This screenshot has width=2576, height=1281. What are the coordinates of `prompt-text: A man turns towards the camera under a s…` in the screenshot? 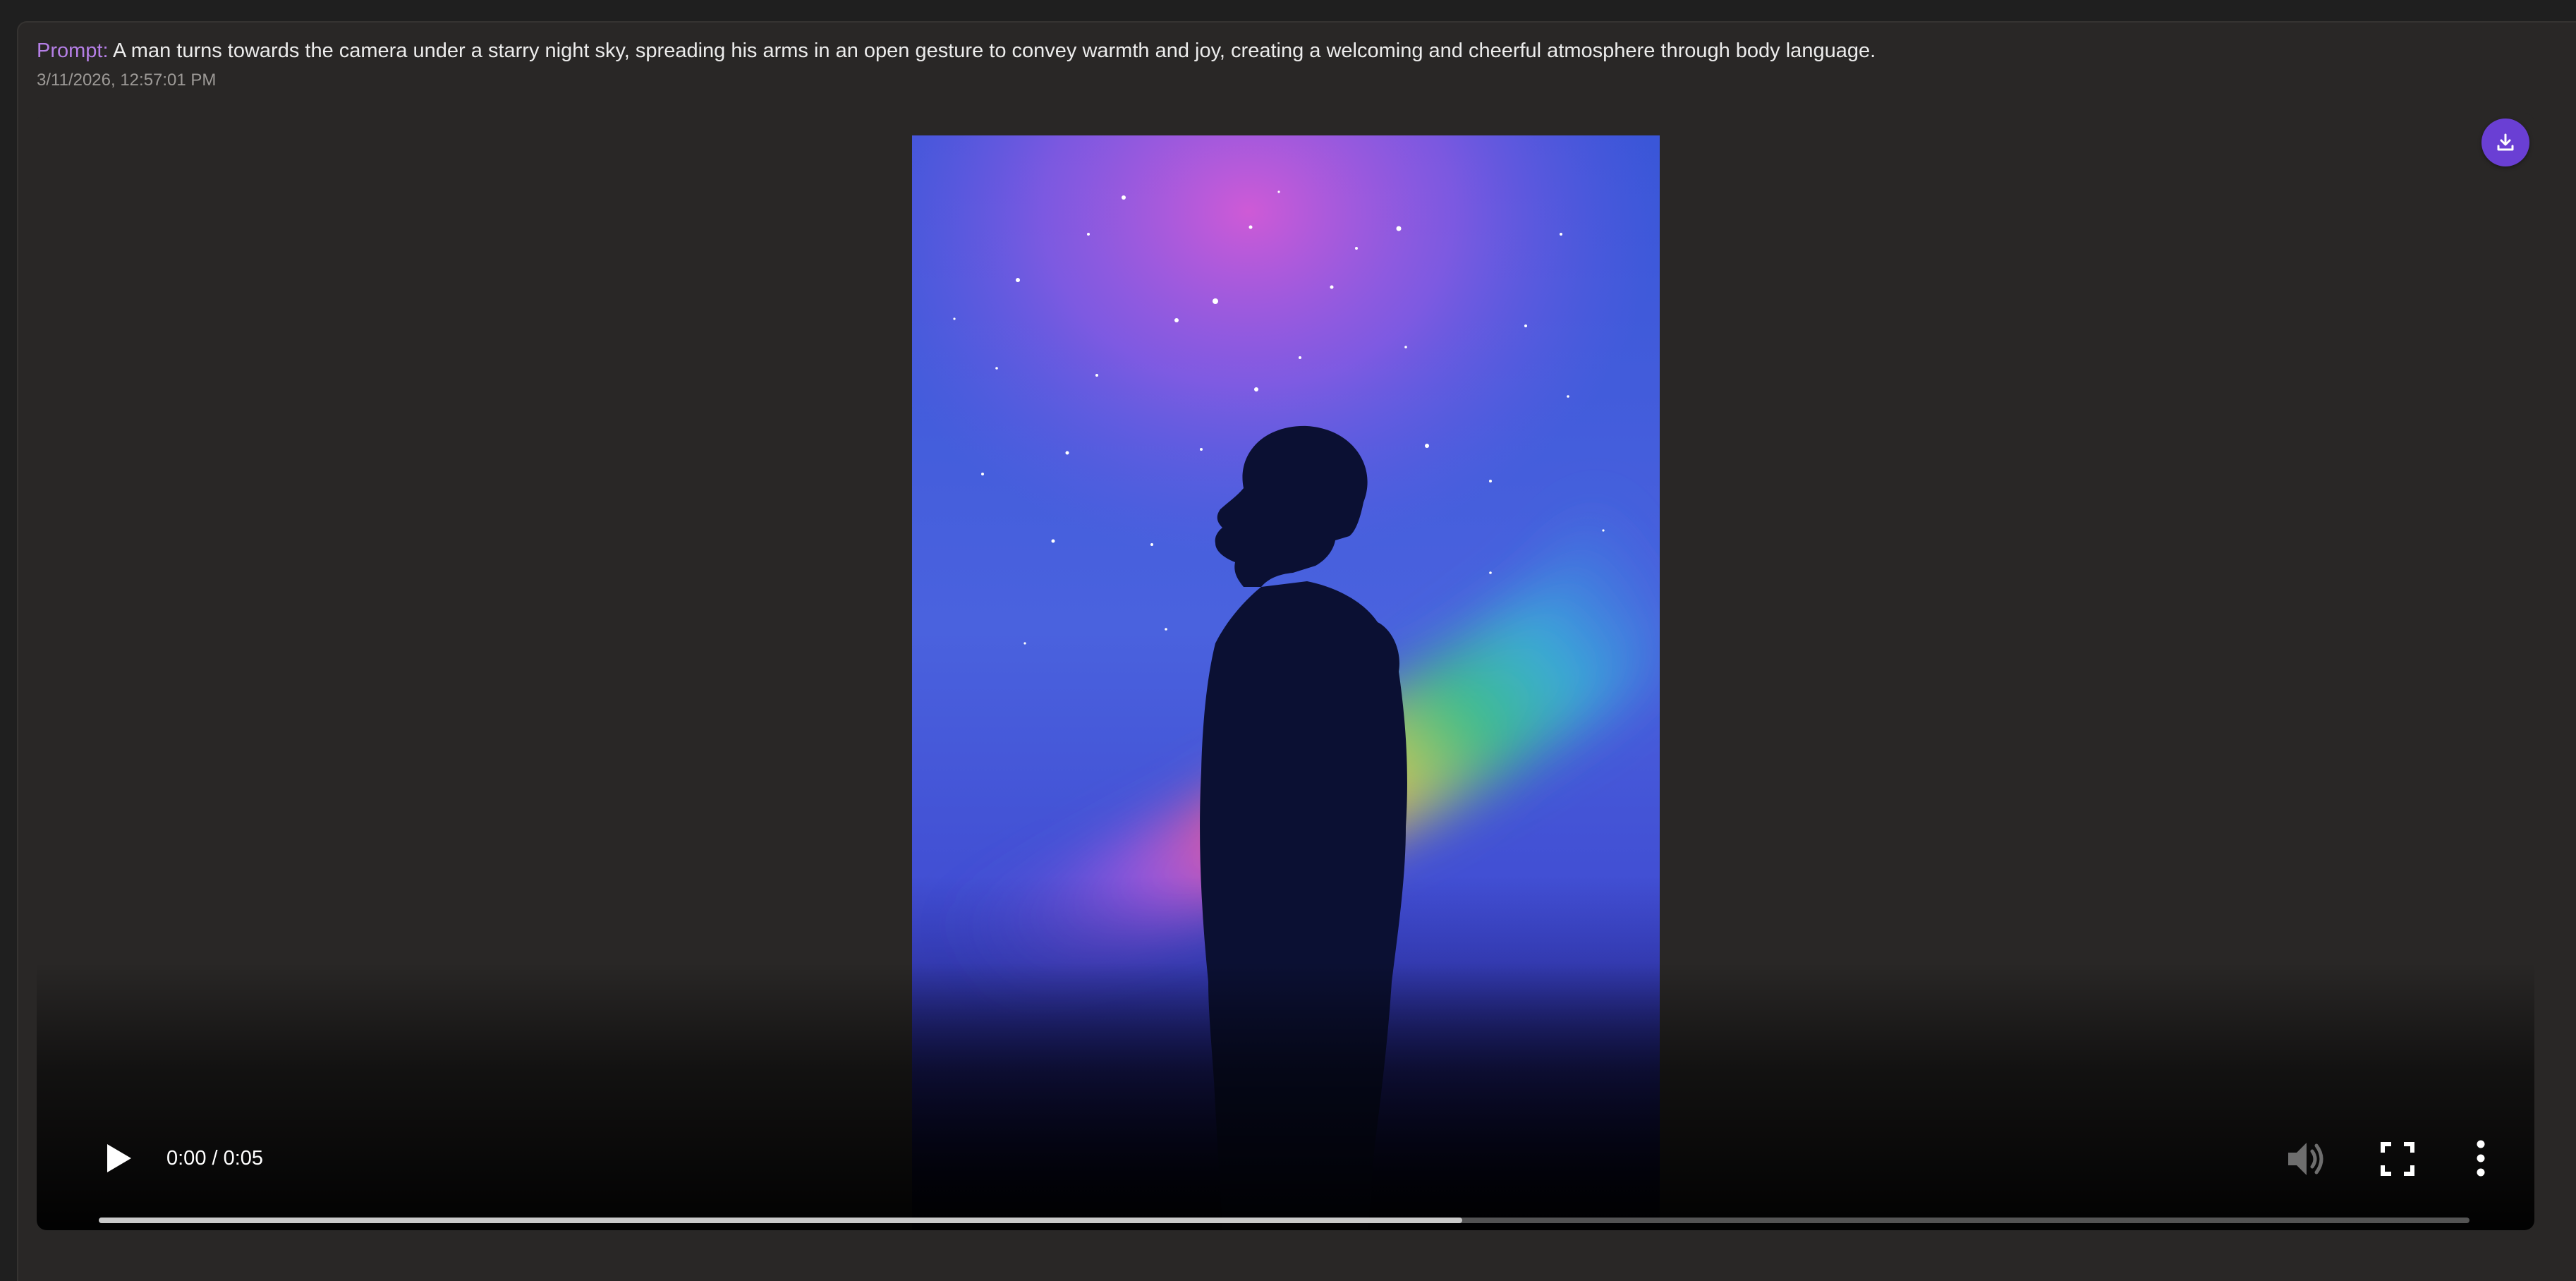 It's located at (994, 51).